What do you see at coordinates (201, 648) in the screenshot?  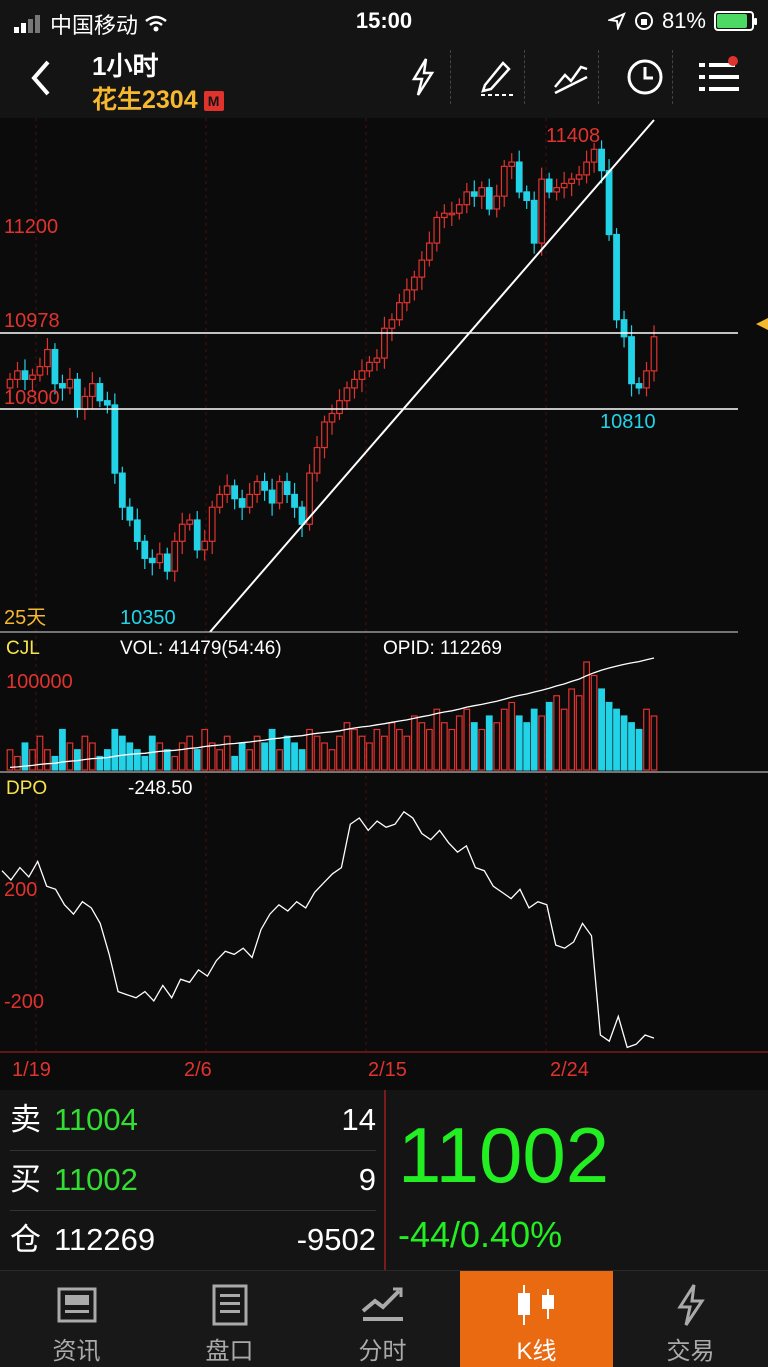 I see `volume-readout: VOL: 41479(54:46)` at bounding box center [201, 648].